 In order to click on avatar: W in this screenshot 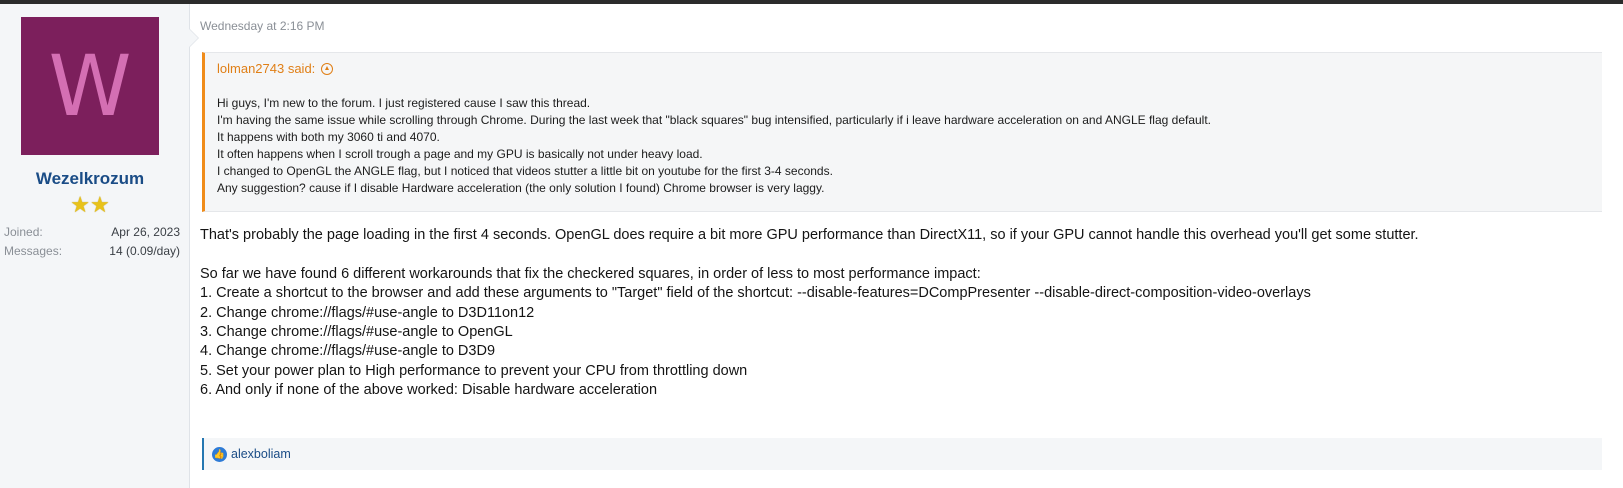, I will do `click(90, 86)`.